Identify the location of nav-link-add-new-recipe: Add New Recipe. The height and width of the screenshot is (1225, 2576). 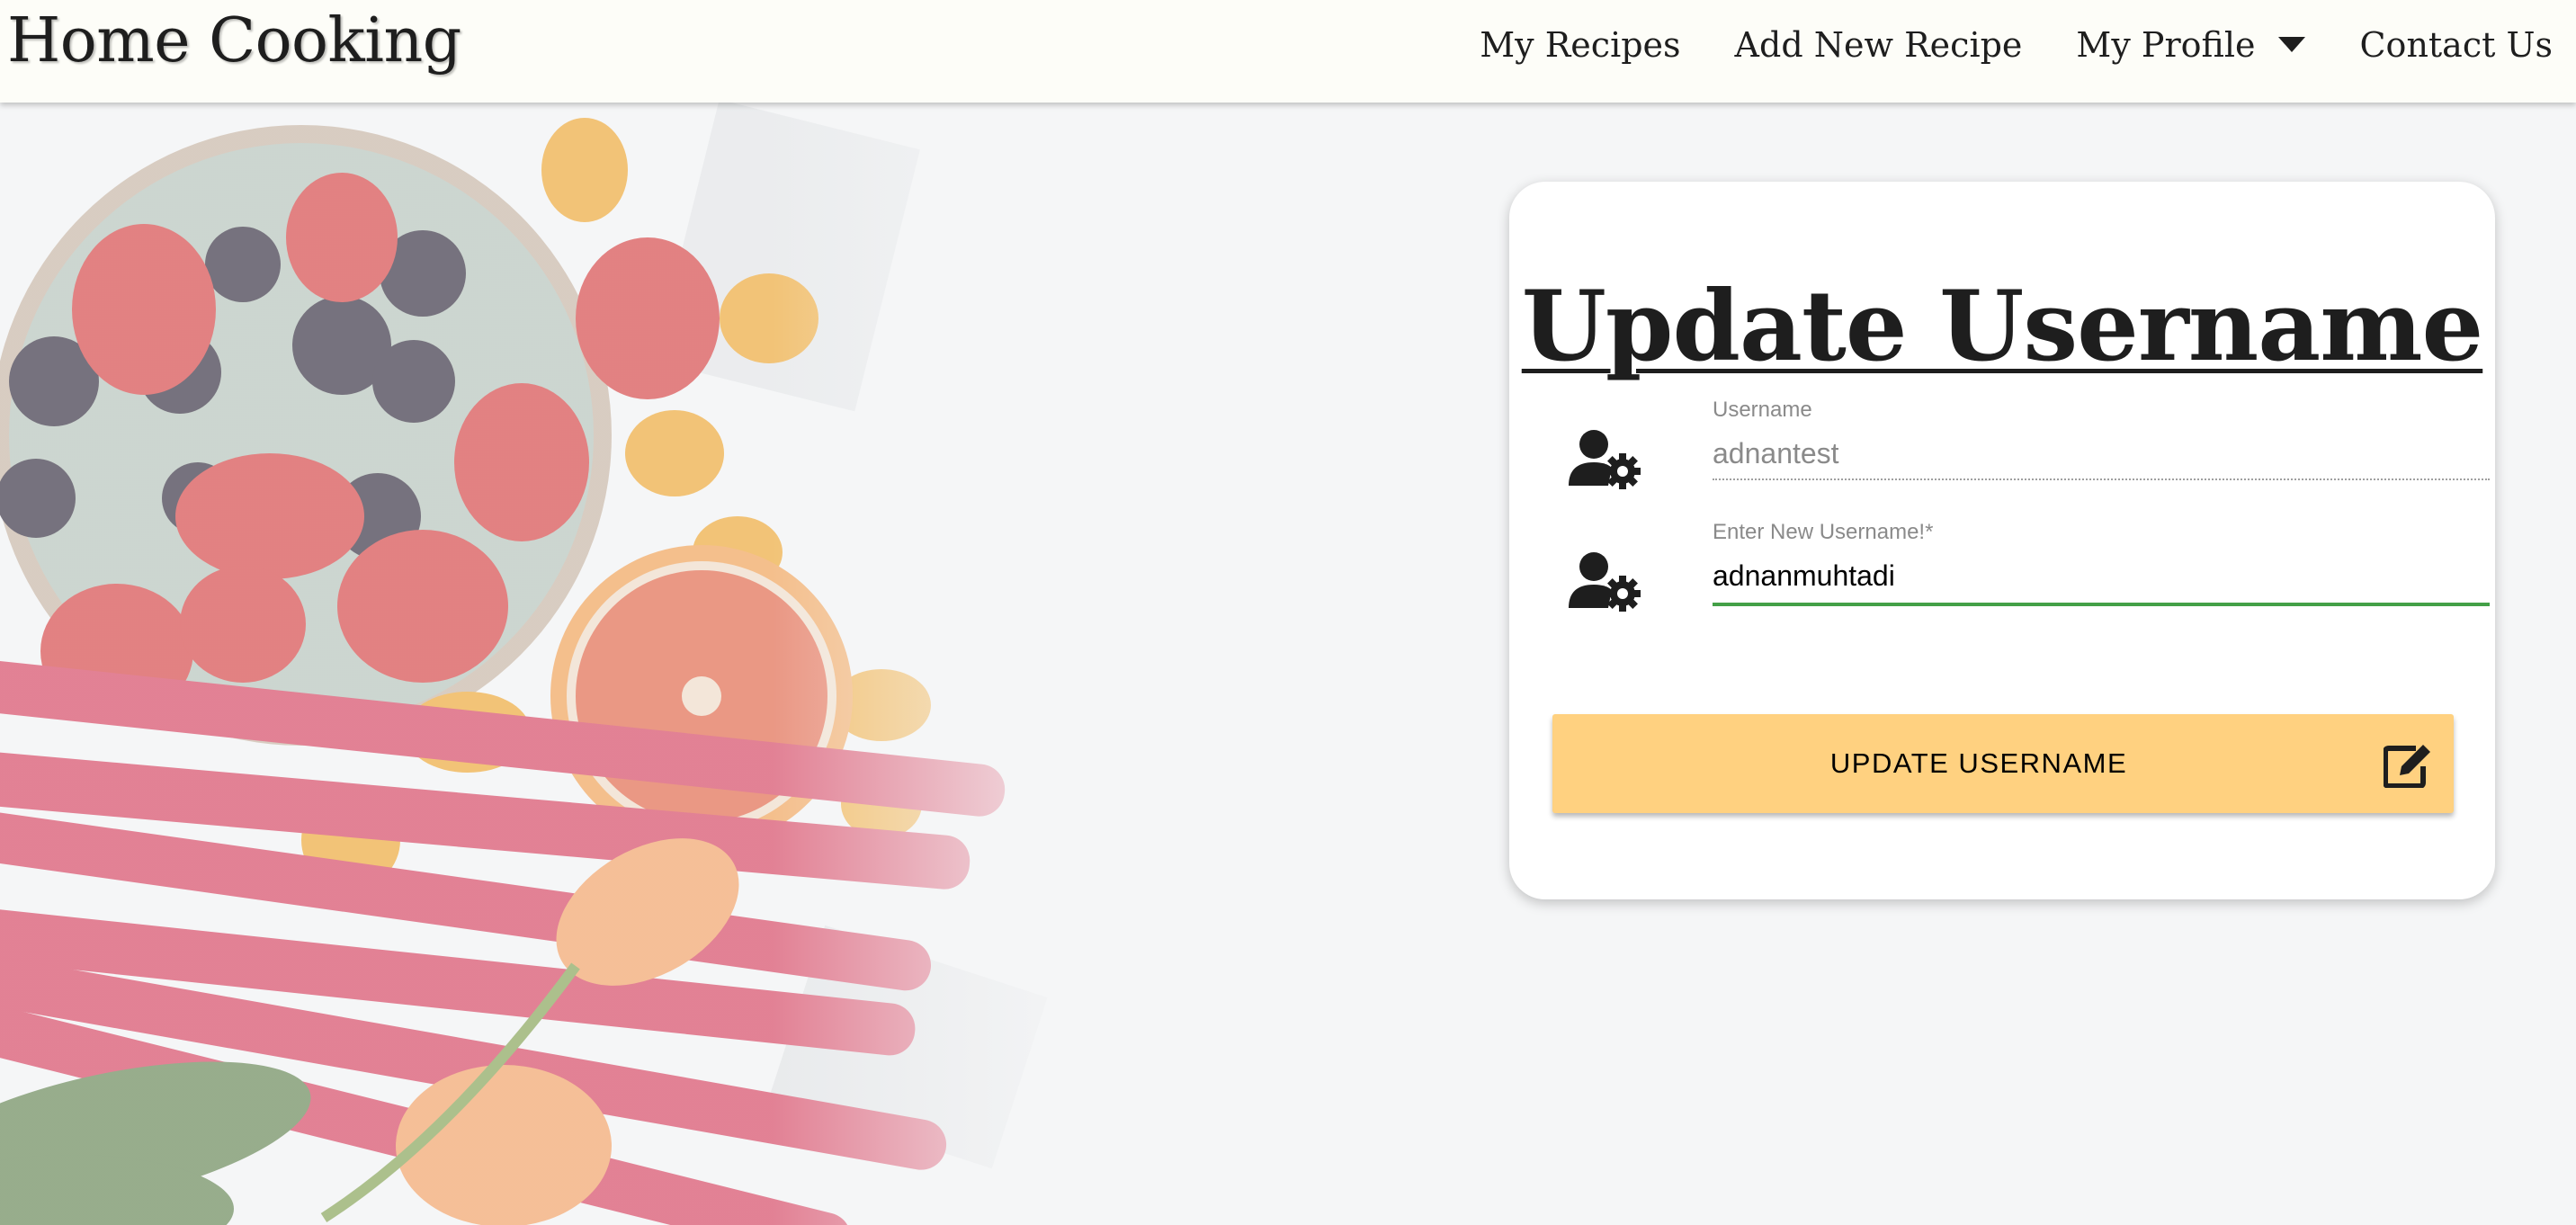
(1879, 45).